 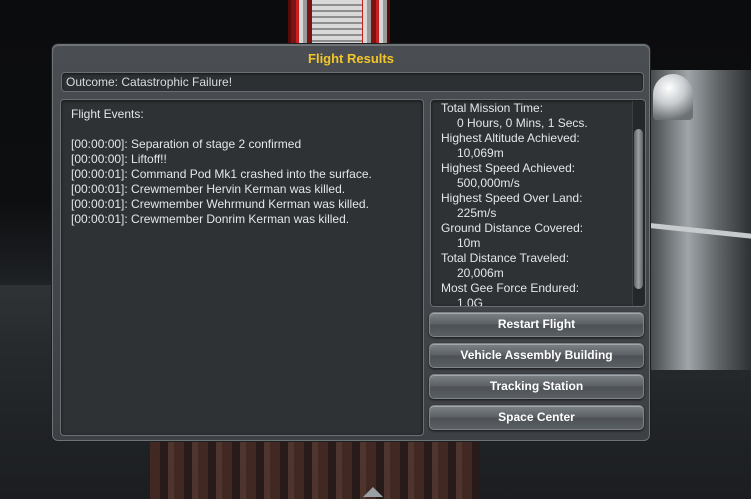 What do you see at coordinates (351, 58) in the screenshot?
I see `dialog-title: Flight Results` at bounding box center [351, 58].